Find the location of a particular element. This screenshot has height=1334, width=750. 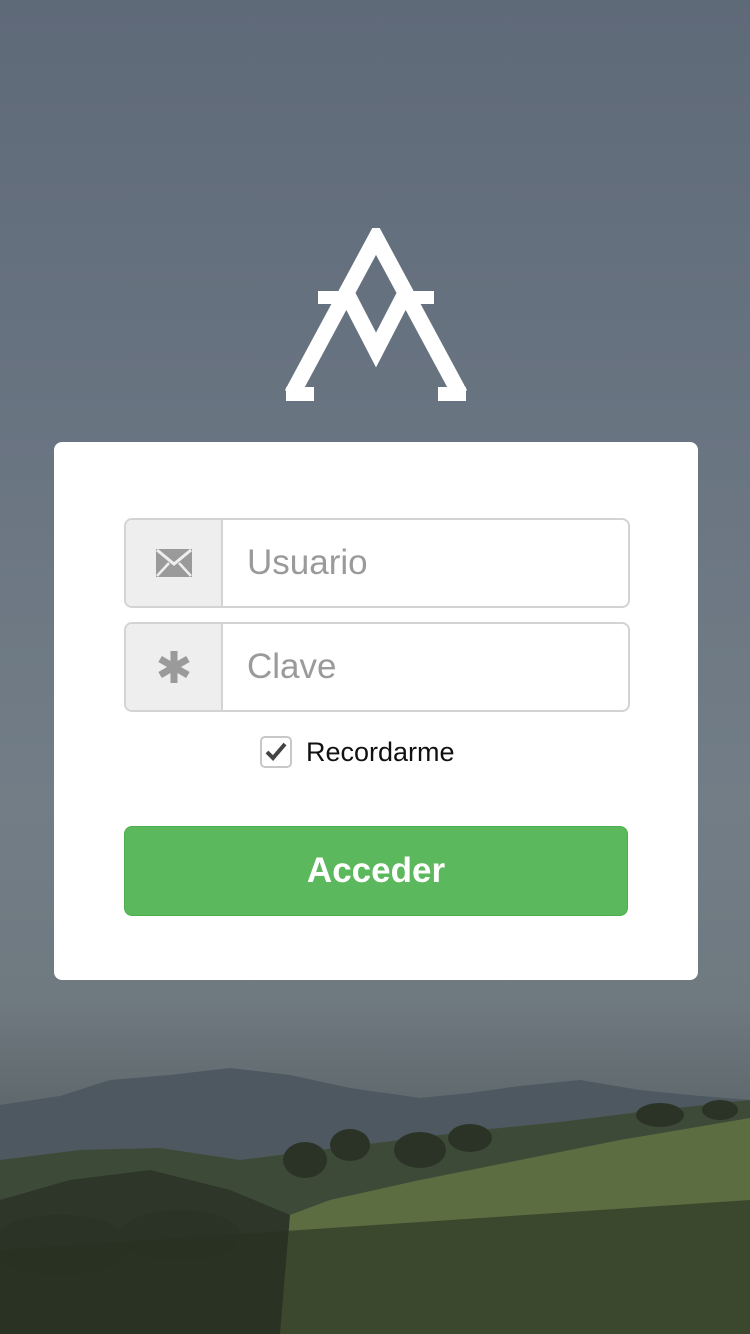

checkmark-icon is located at coordinates (276, 751).